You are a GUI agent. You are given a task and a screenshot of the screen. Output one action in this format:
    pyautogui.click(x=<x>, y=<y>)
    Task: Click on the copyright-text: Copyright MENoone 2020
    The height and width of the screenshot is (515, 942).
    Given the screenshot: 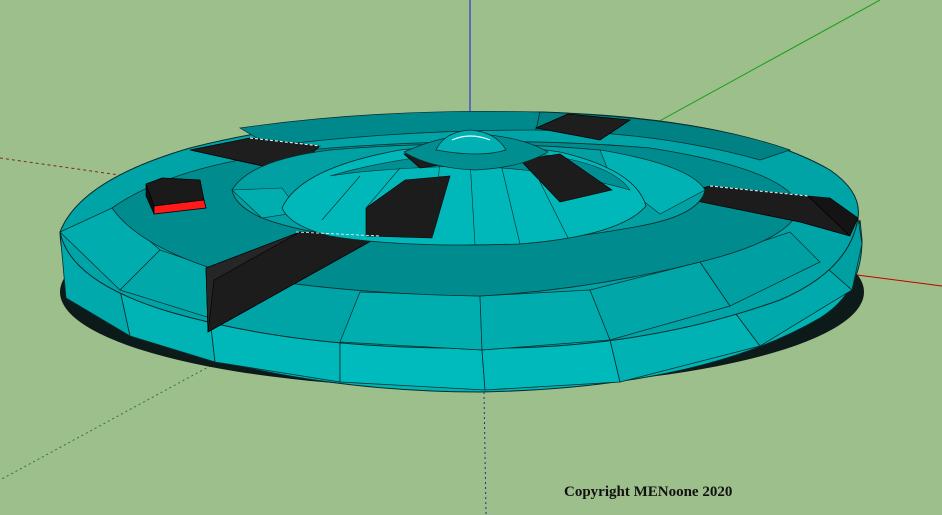 What is the action you would take?
    pyautogui.click(x=648, y=492)
    